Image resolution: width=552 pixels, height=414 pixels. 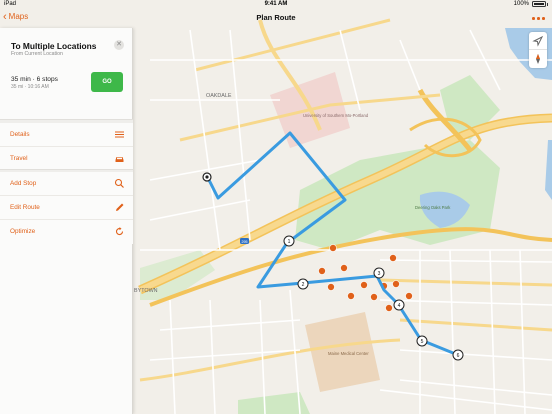 I want to click on svg-text: 4, so click(x=399, y=306).